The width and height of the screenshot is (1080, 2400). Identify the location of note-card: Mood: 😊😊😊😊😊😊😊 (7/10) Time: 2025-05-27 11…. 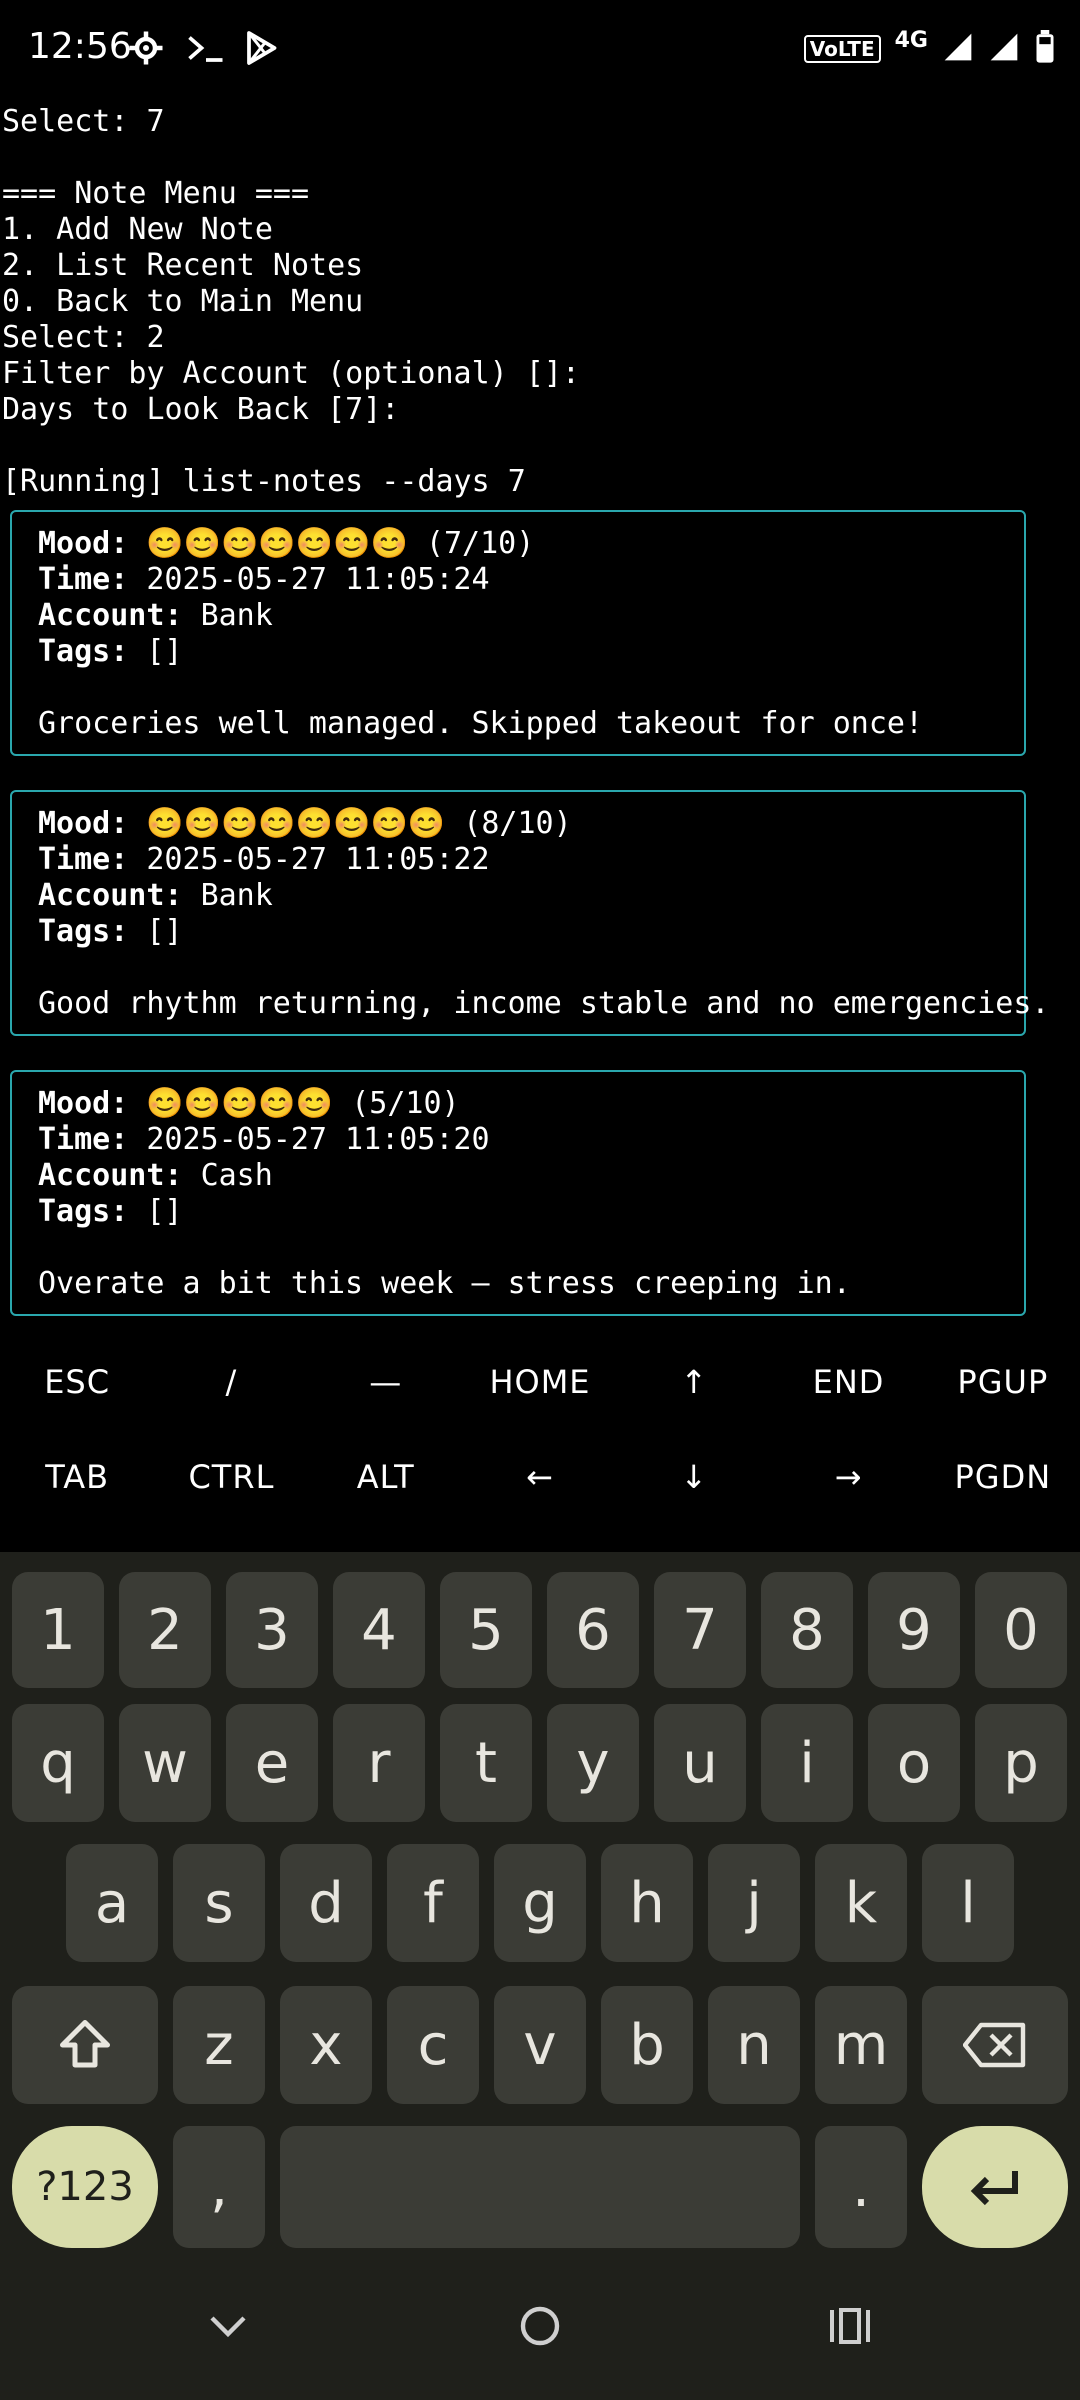
(518, 633).